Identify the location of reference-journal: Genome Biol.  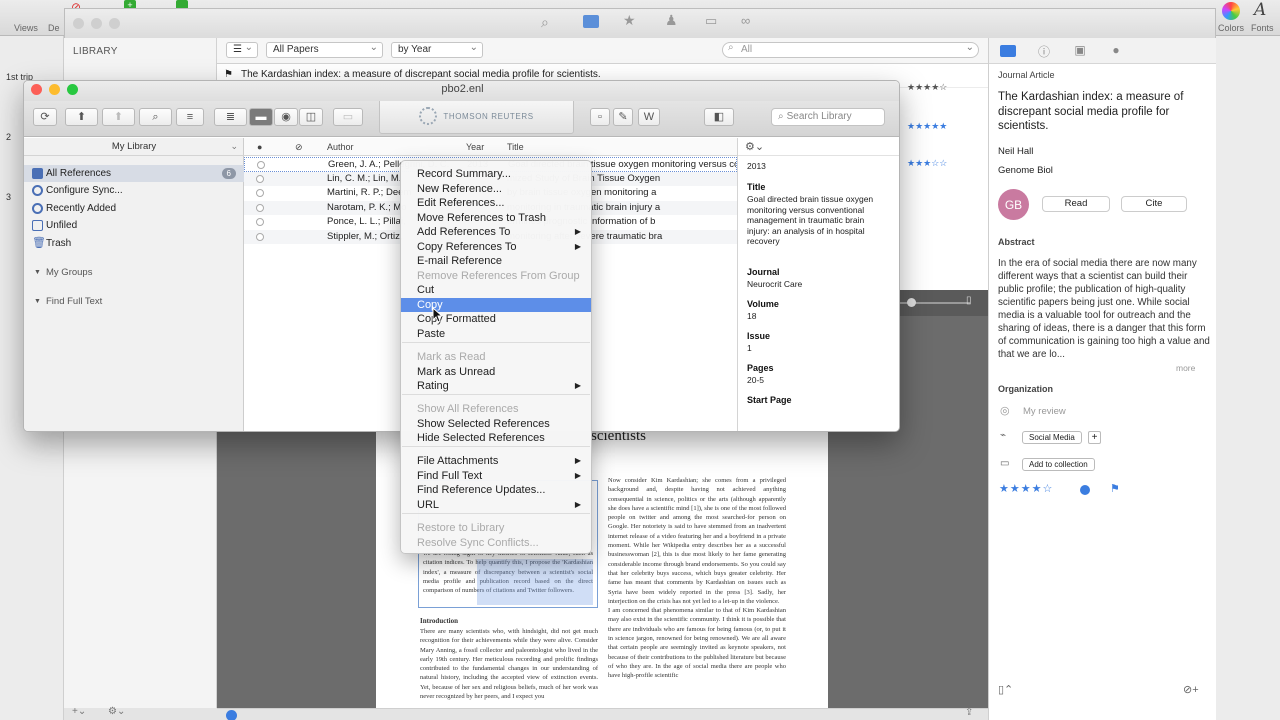
(1025, 170).